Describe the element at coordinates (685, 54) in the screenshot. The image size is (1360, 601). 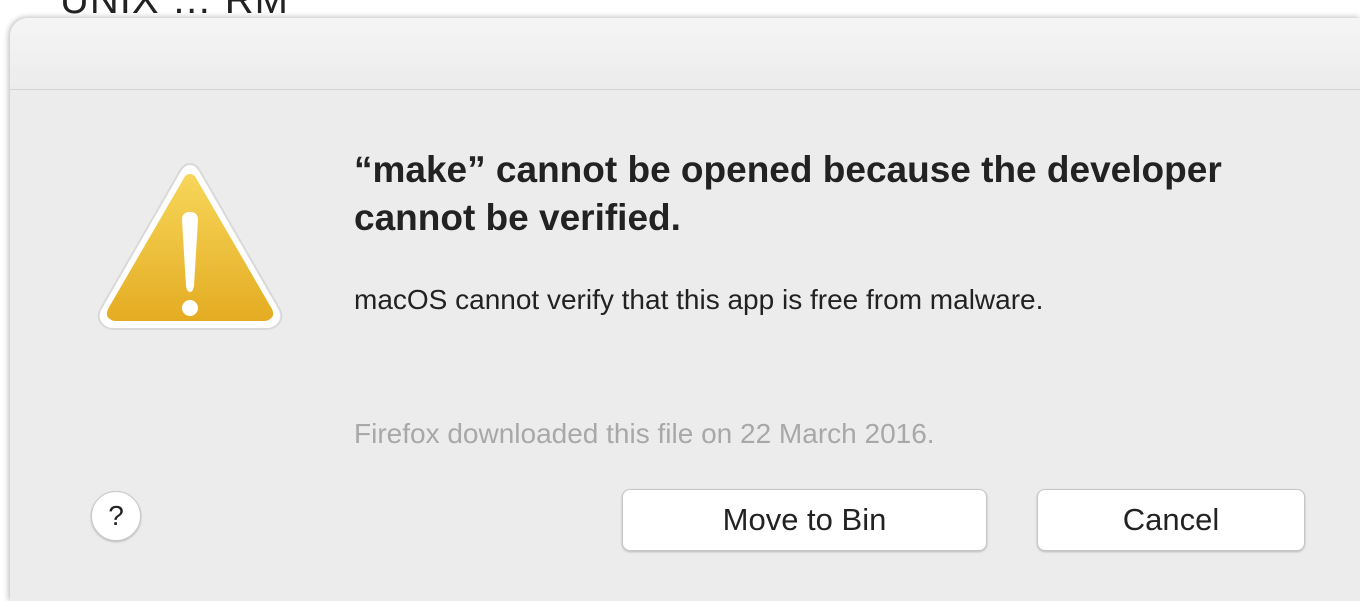
I see `dialog-titlebar` at that location.